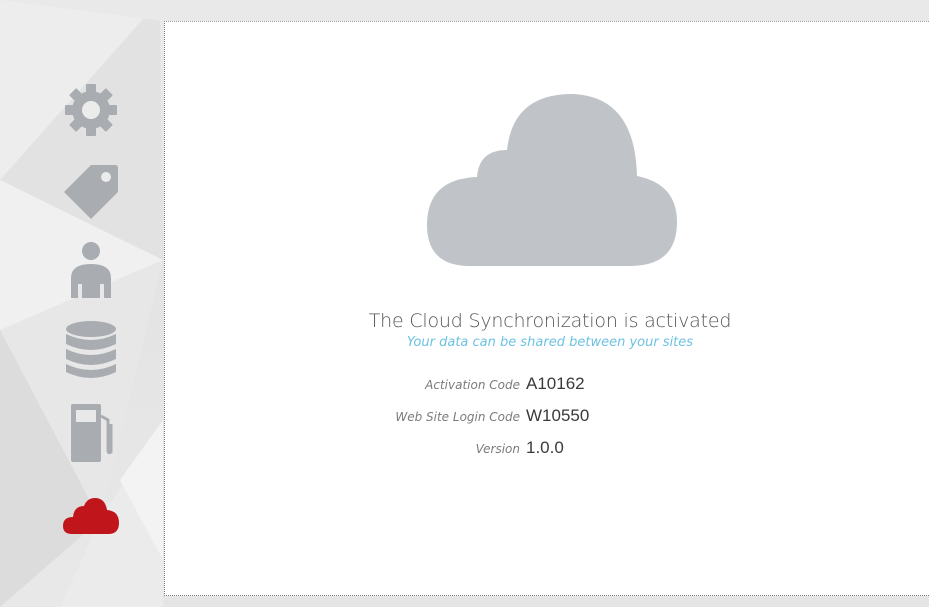  Describe the element at coordinates (550, 321) in the screenshot. I see `status-title: The Cloud Synchronization is activated` at that location.